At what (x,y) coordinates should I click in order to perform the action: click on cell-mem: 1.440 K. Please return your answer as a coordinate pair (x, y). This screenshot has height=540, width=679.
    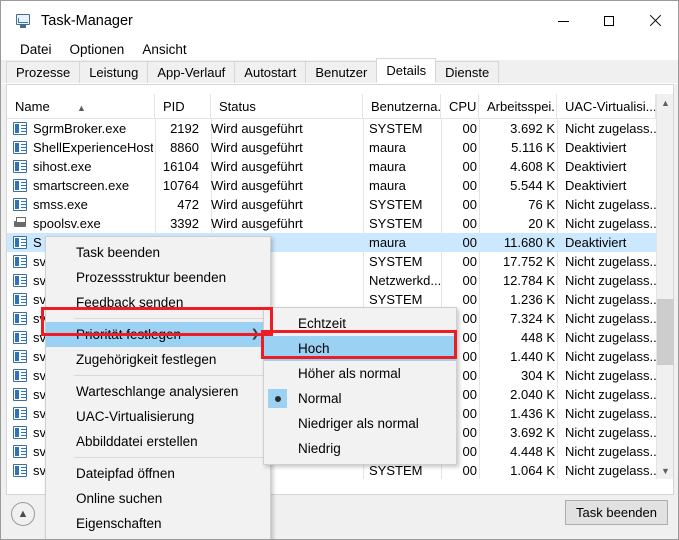
    Looking at the image, I should click on (532, 356).